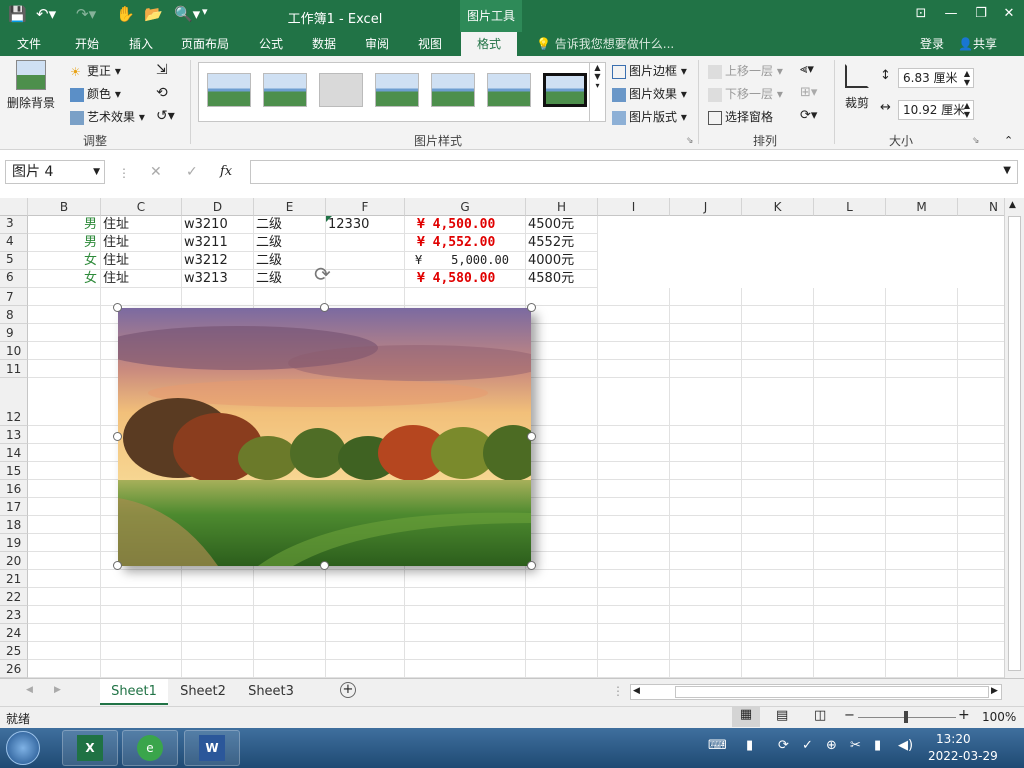  I want to click on volume-icon: ◀), so click(905, 745).